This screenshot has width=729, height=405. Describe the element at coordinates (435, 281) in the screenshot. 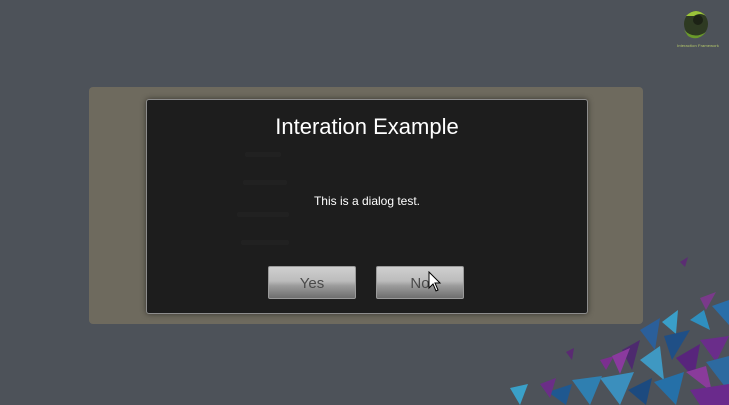

I see `mouse-pointer-icon` at that location.